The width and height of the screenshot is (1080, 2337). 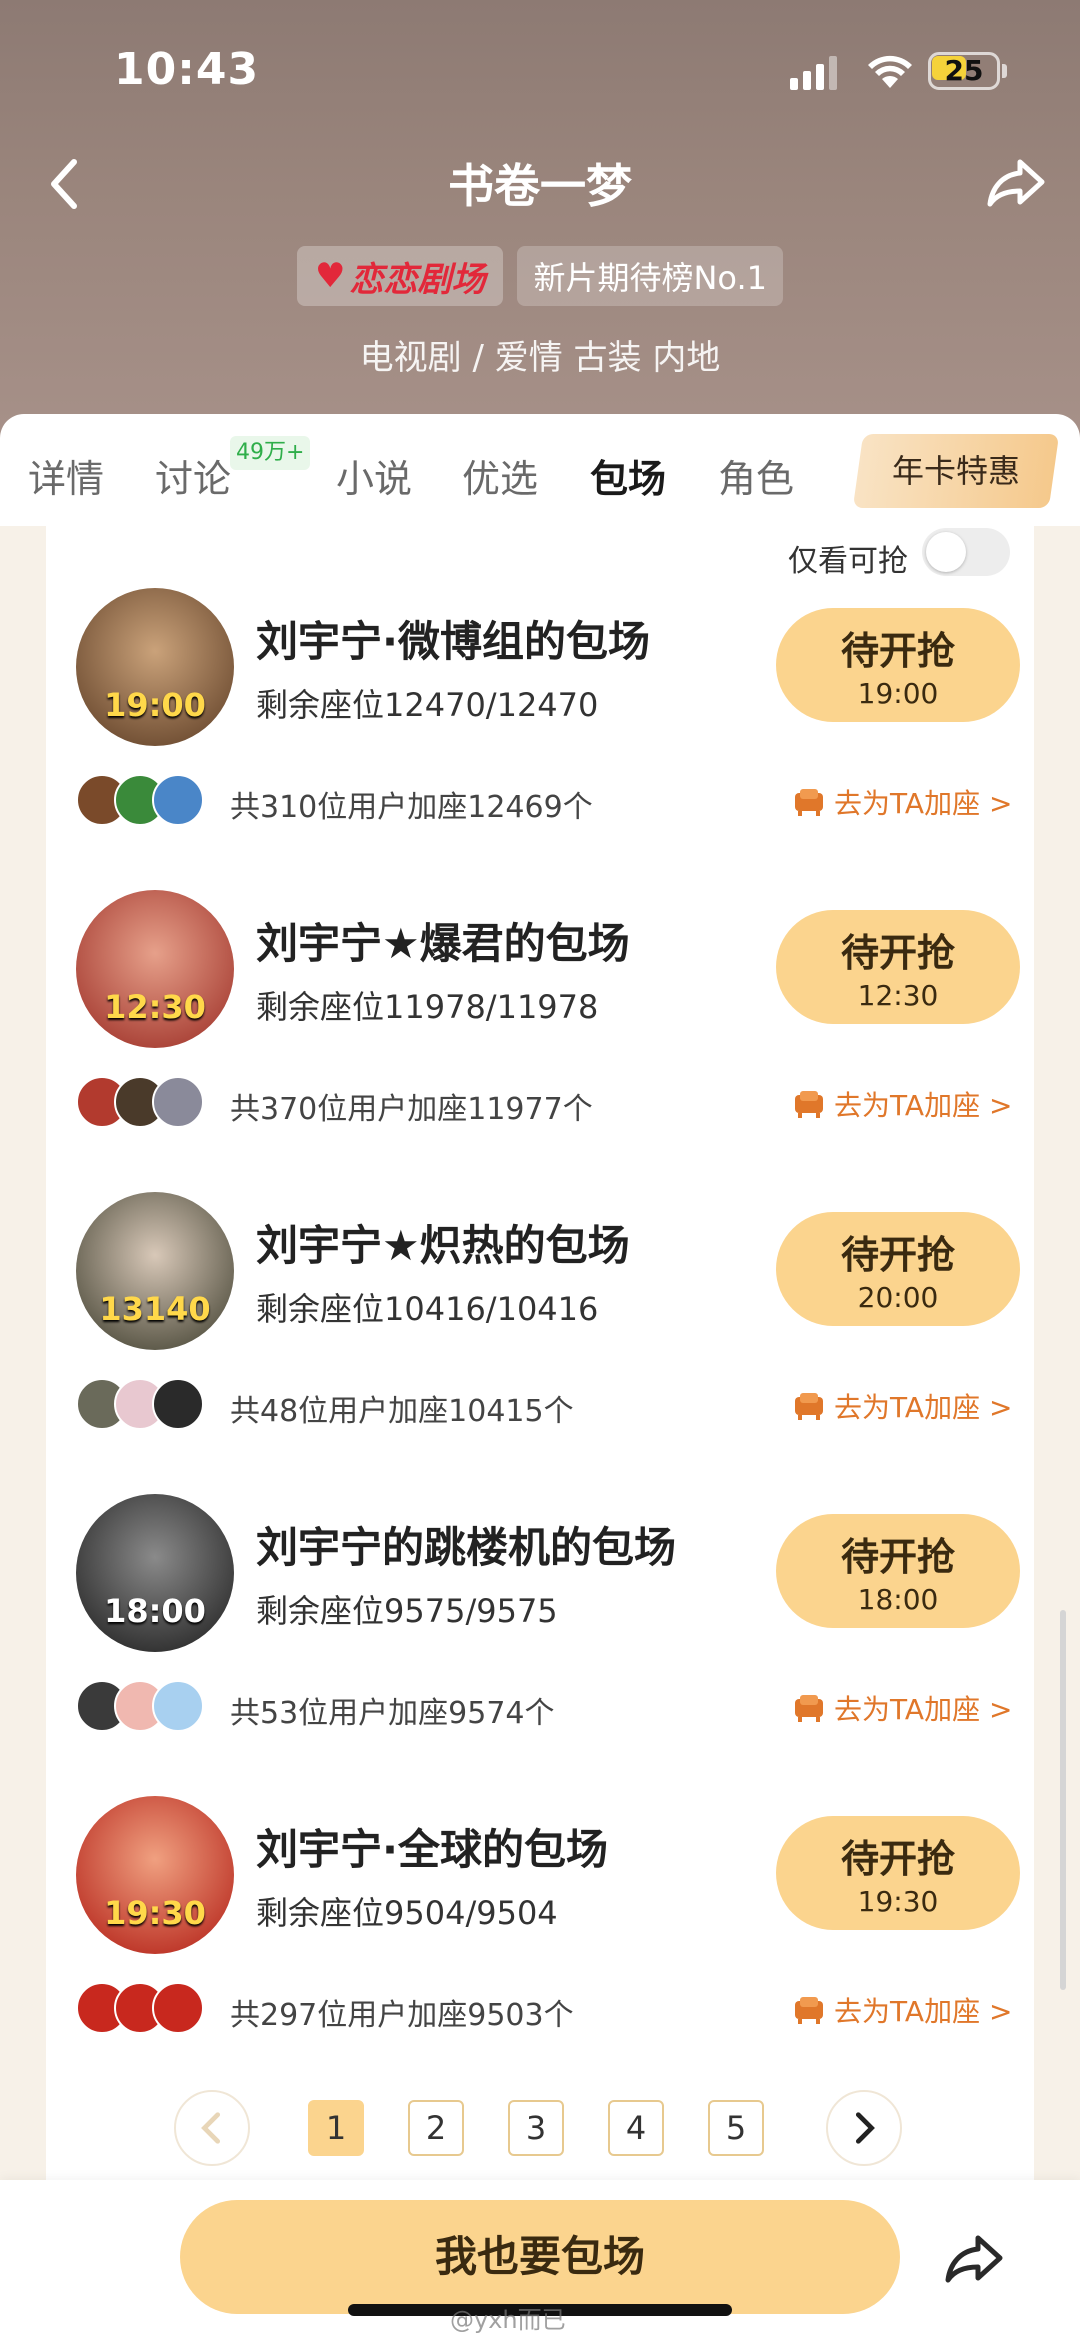 I want to click on page-2: 2, so click(x=436, y=2128).